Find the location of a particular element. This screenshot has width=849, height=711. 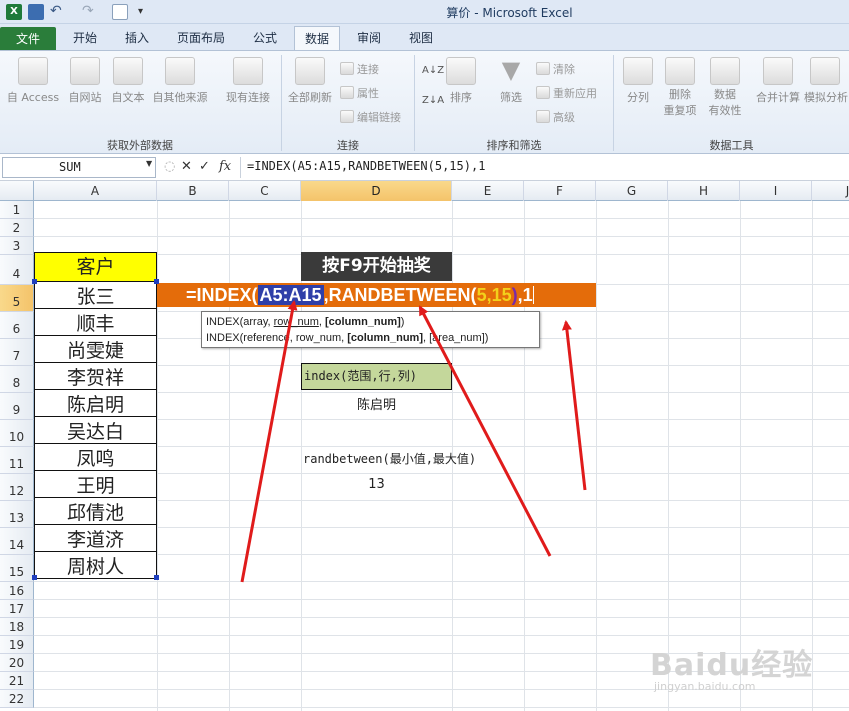

customer-cell: 尚雯婕 is located at coordinates (95, 349).